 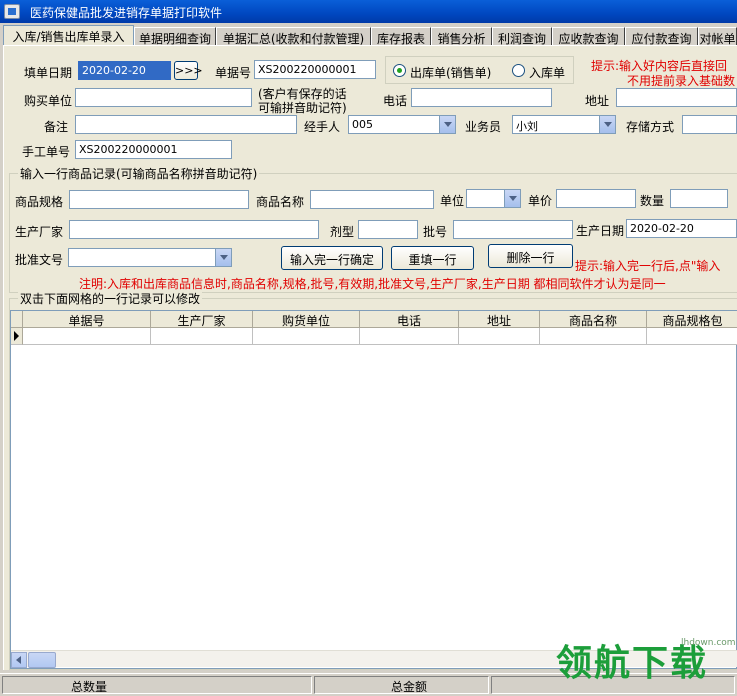 I want to click on mfg-date-input: 2020-02-20, so click(x=681, y=228).